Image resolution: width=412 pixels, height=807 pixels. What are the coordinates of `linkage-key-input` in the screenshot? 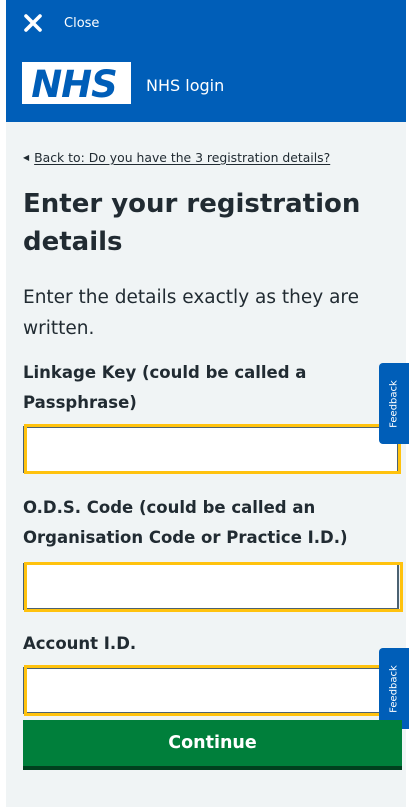 It's located at (211, 449).